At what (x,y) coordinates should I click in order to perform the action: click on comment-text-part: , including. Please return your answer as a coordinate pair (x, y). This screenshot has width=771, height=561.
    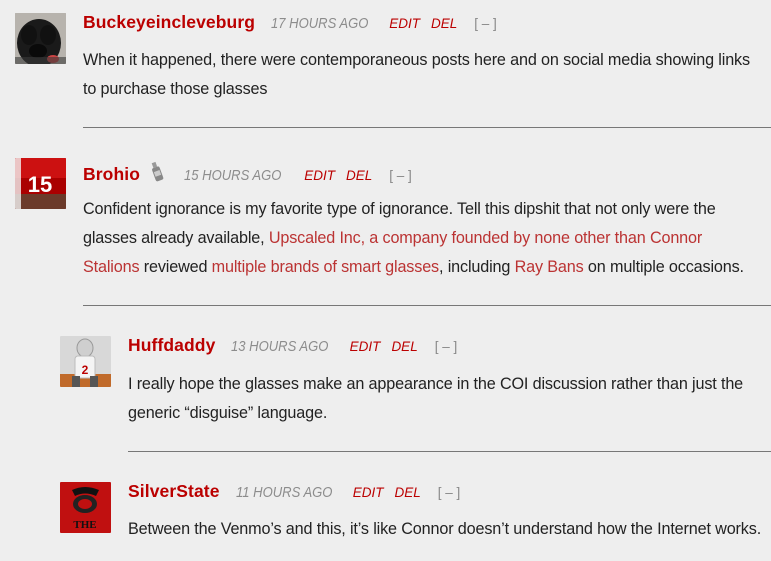
    Looking at the image, I should click on (477, 267).